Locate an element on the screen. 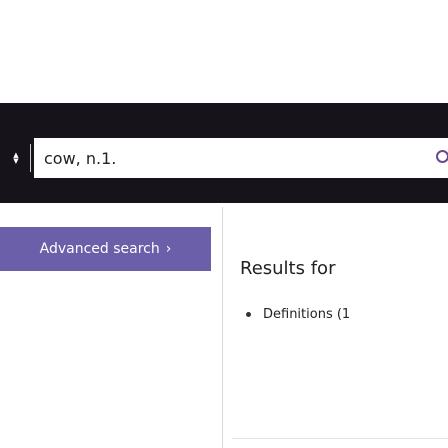 Image resolution: width=448 pixels, height=448 pixels. bullet-icon is located at coordinates (248, 314).